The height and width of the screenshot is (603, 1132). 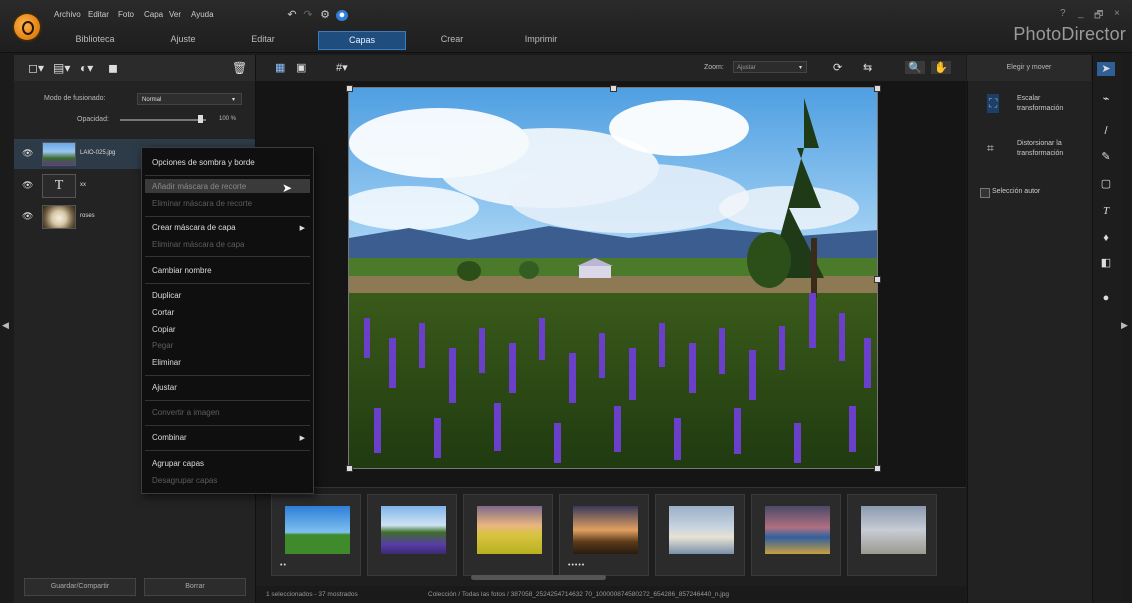 What do you see at coordinates (183, 39) in the screenshot?
I see `tab-ajuste: Ajuste` at bounding box center [183, 39].